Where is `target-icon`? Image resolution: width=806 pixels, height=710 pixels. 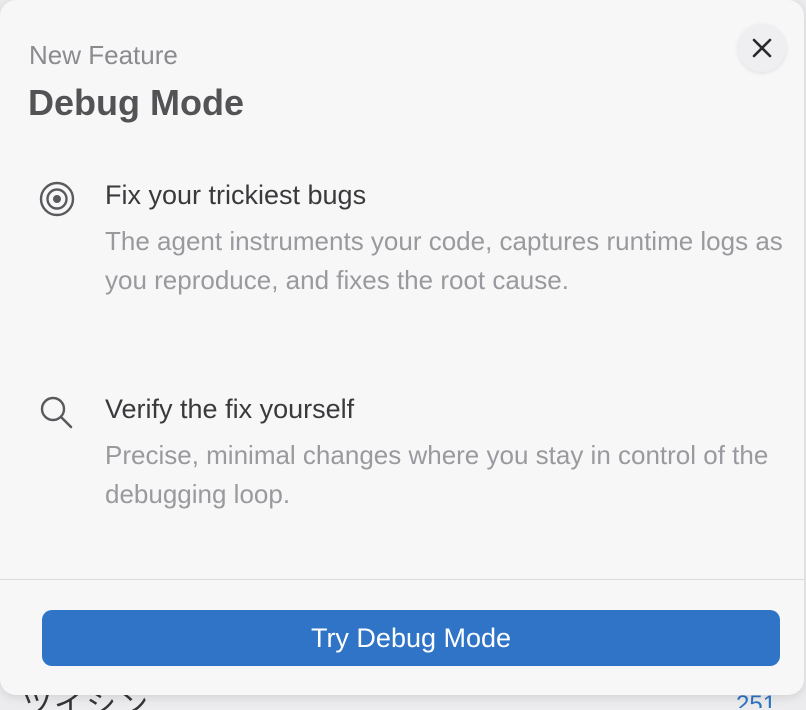
target-icon is located at coordinates (57, 199).